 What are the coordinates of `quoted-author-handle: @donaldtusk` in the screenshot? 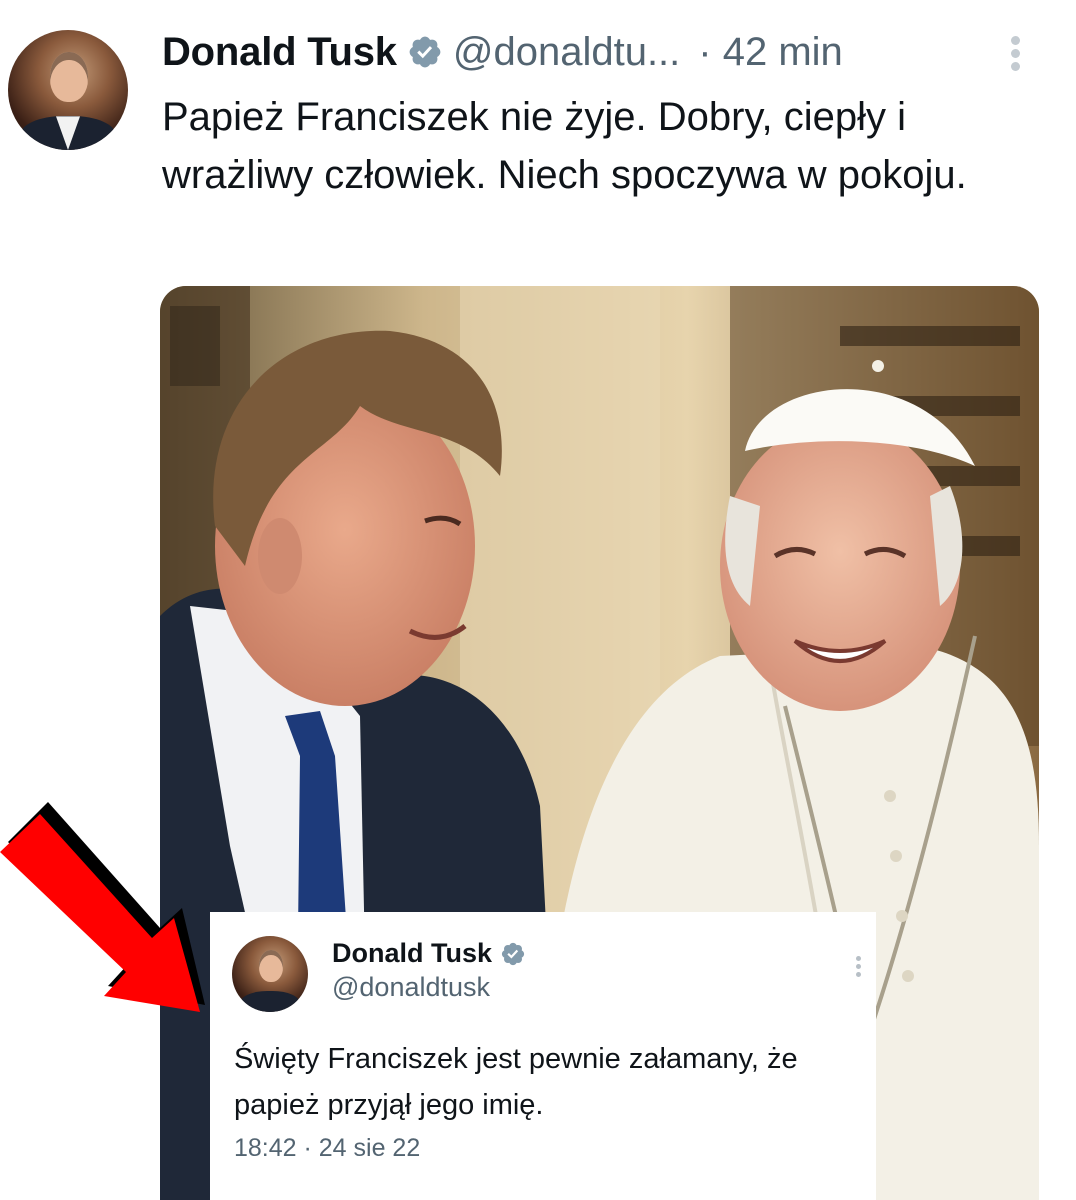 It's located at (411, 987).